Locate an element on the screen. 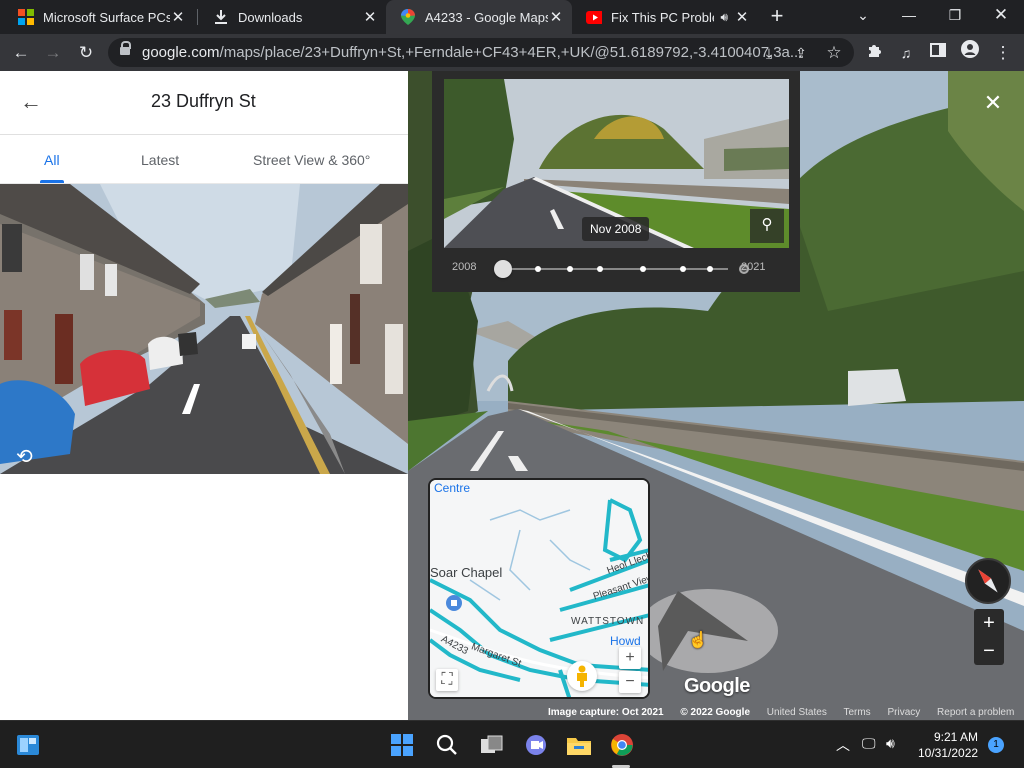 This screenshot has width=1024, height=768. widgets-icon is located at coordinates (28, 745).